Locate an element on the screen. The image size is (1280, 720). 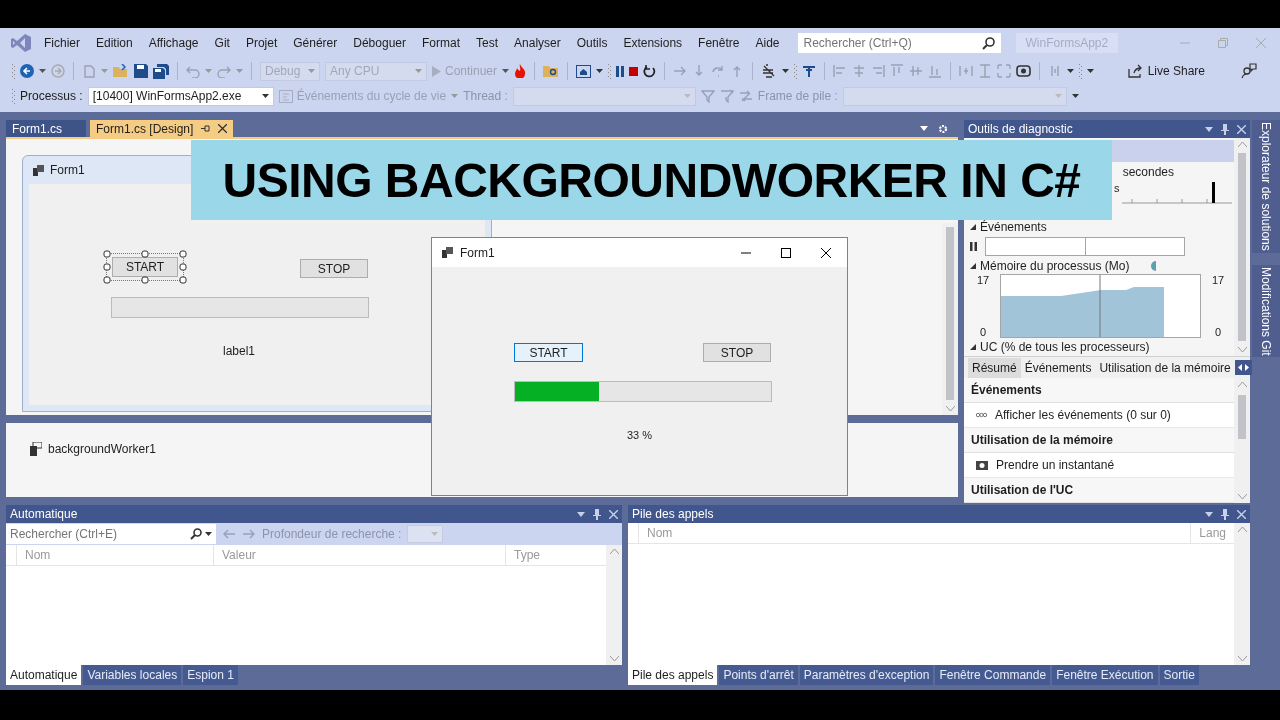
summary-link: Prendre un instantané is located at coordinates (1055, 465).